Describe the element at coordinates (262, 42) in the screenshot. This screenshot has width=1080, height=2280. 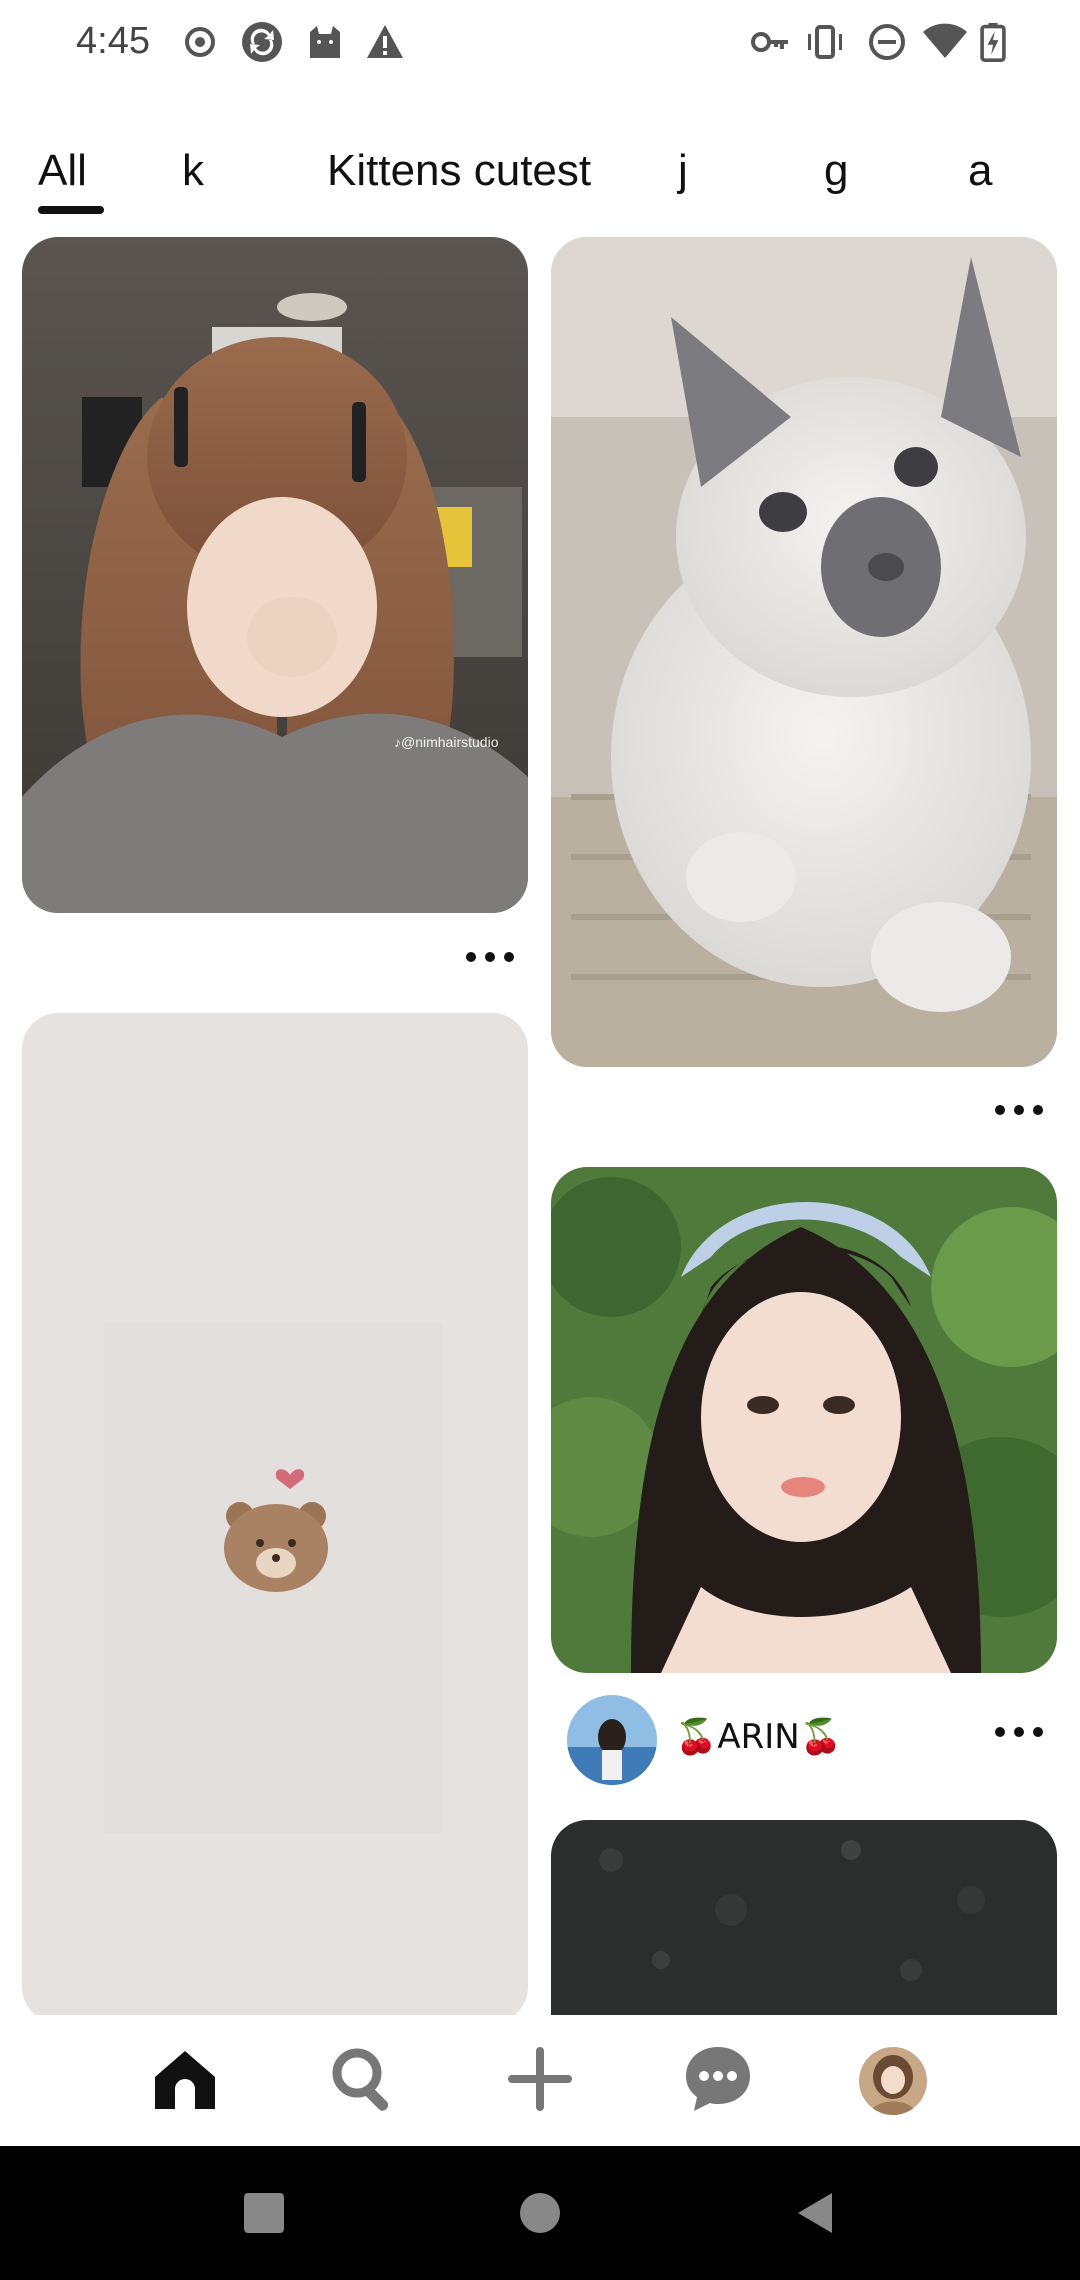
I see `vpn-sync-icon` at that location.